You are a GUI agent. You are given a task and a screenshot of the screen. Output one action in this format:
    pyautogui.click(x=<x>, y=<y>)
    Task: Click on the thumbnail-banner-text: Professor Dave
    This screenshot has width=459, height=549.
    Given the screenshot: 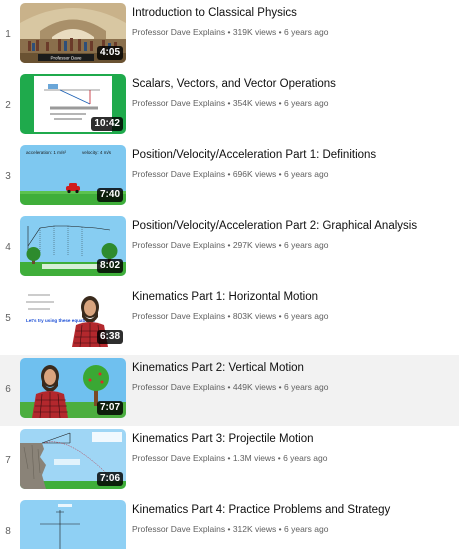 What is the action you would take?
    pyautogui.click(x=66, y=58)
    